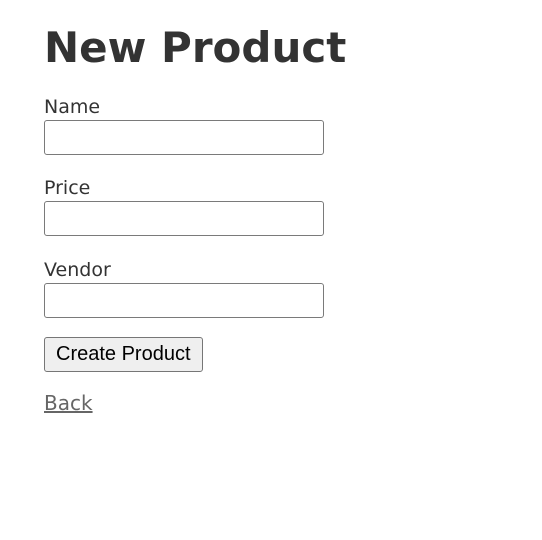  Describe the element at coordinates (123, 354) in the screenshot. I see `create-product-button: Create Product` at that location.